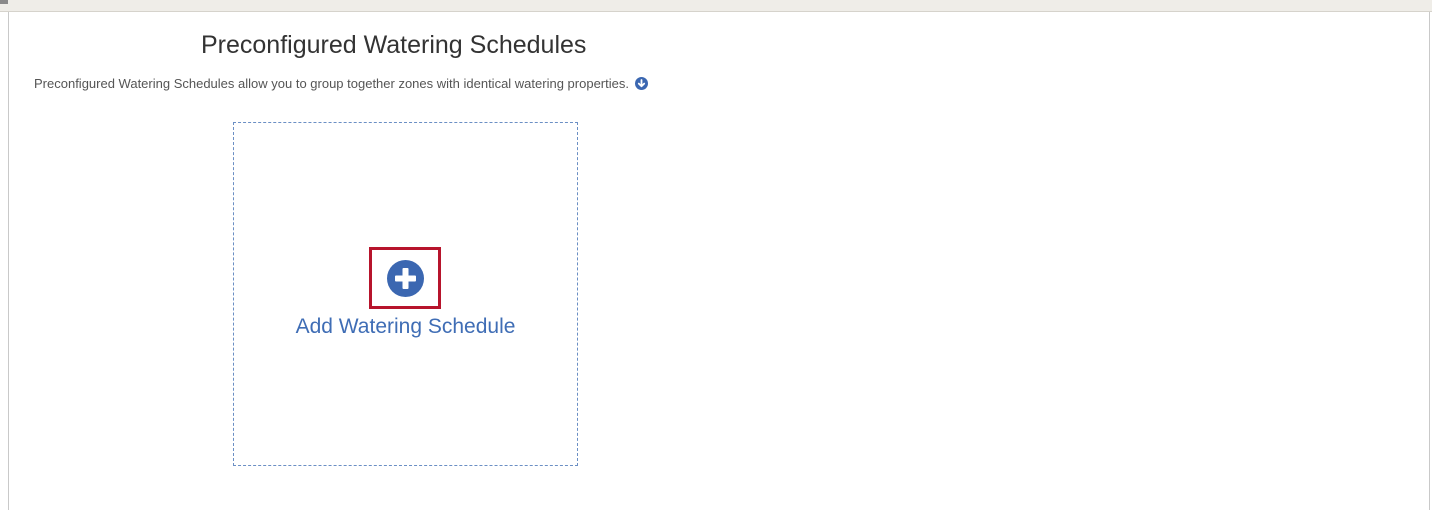 The image size is (1432, 510). What do you see at coordinates (4, 2) in the screenshot?
I see `corner-mark` at bounding box center [4, 2].